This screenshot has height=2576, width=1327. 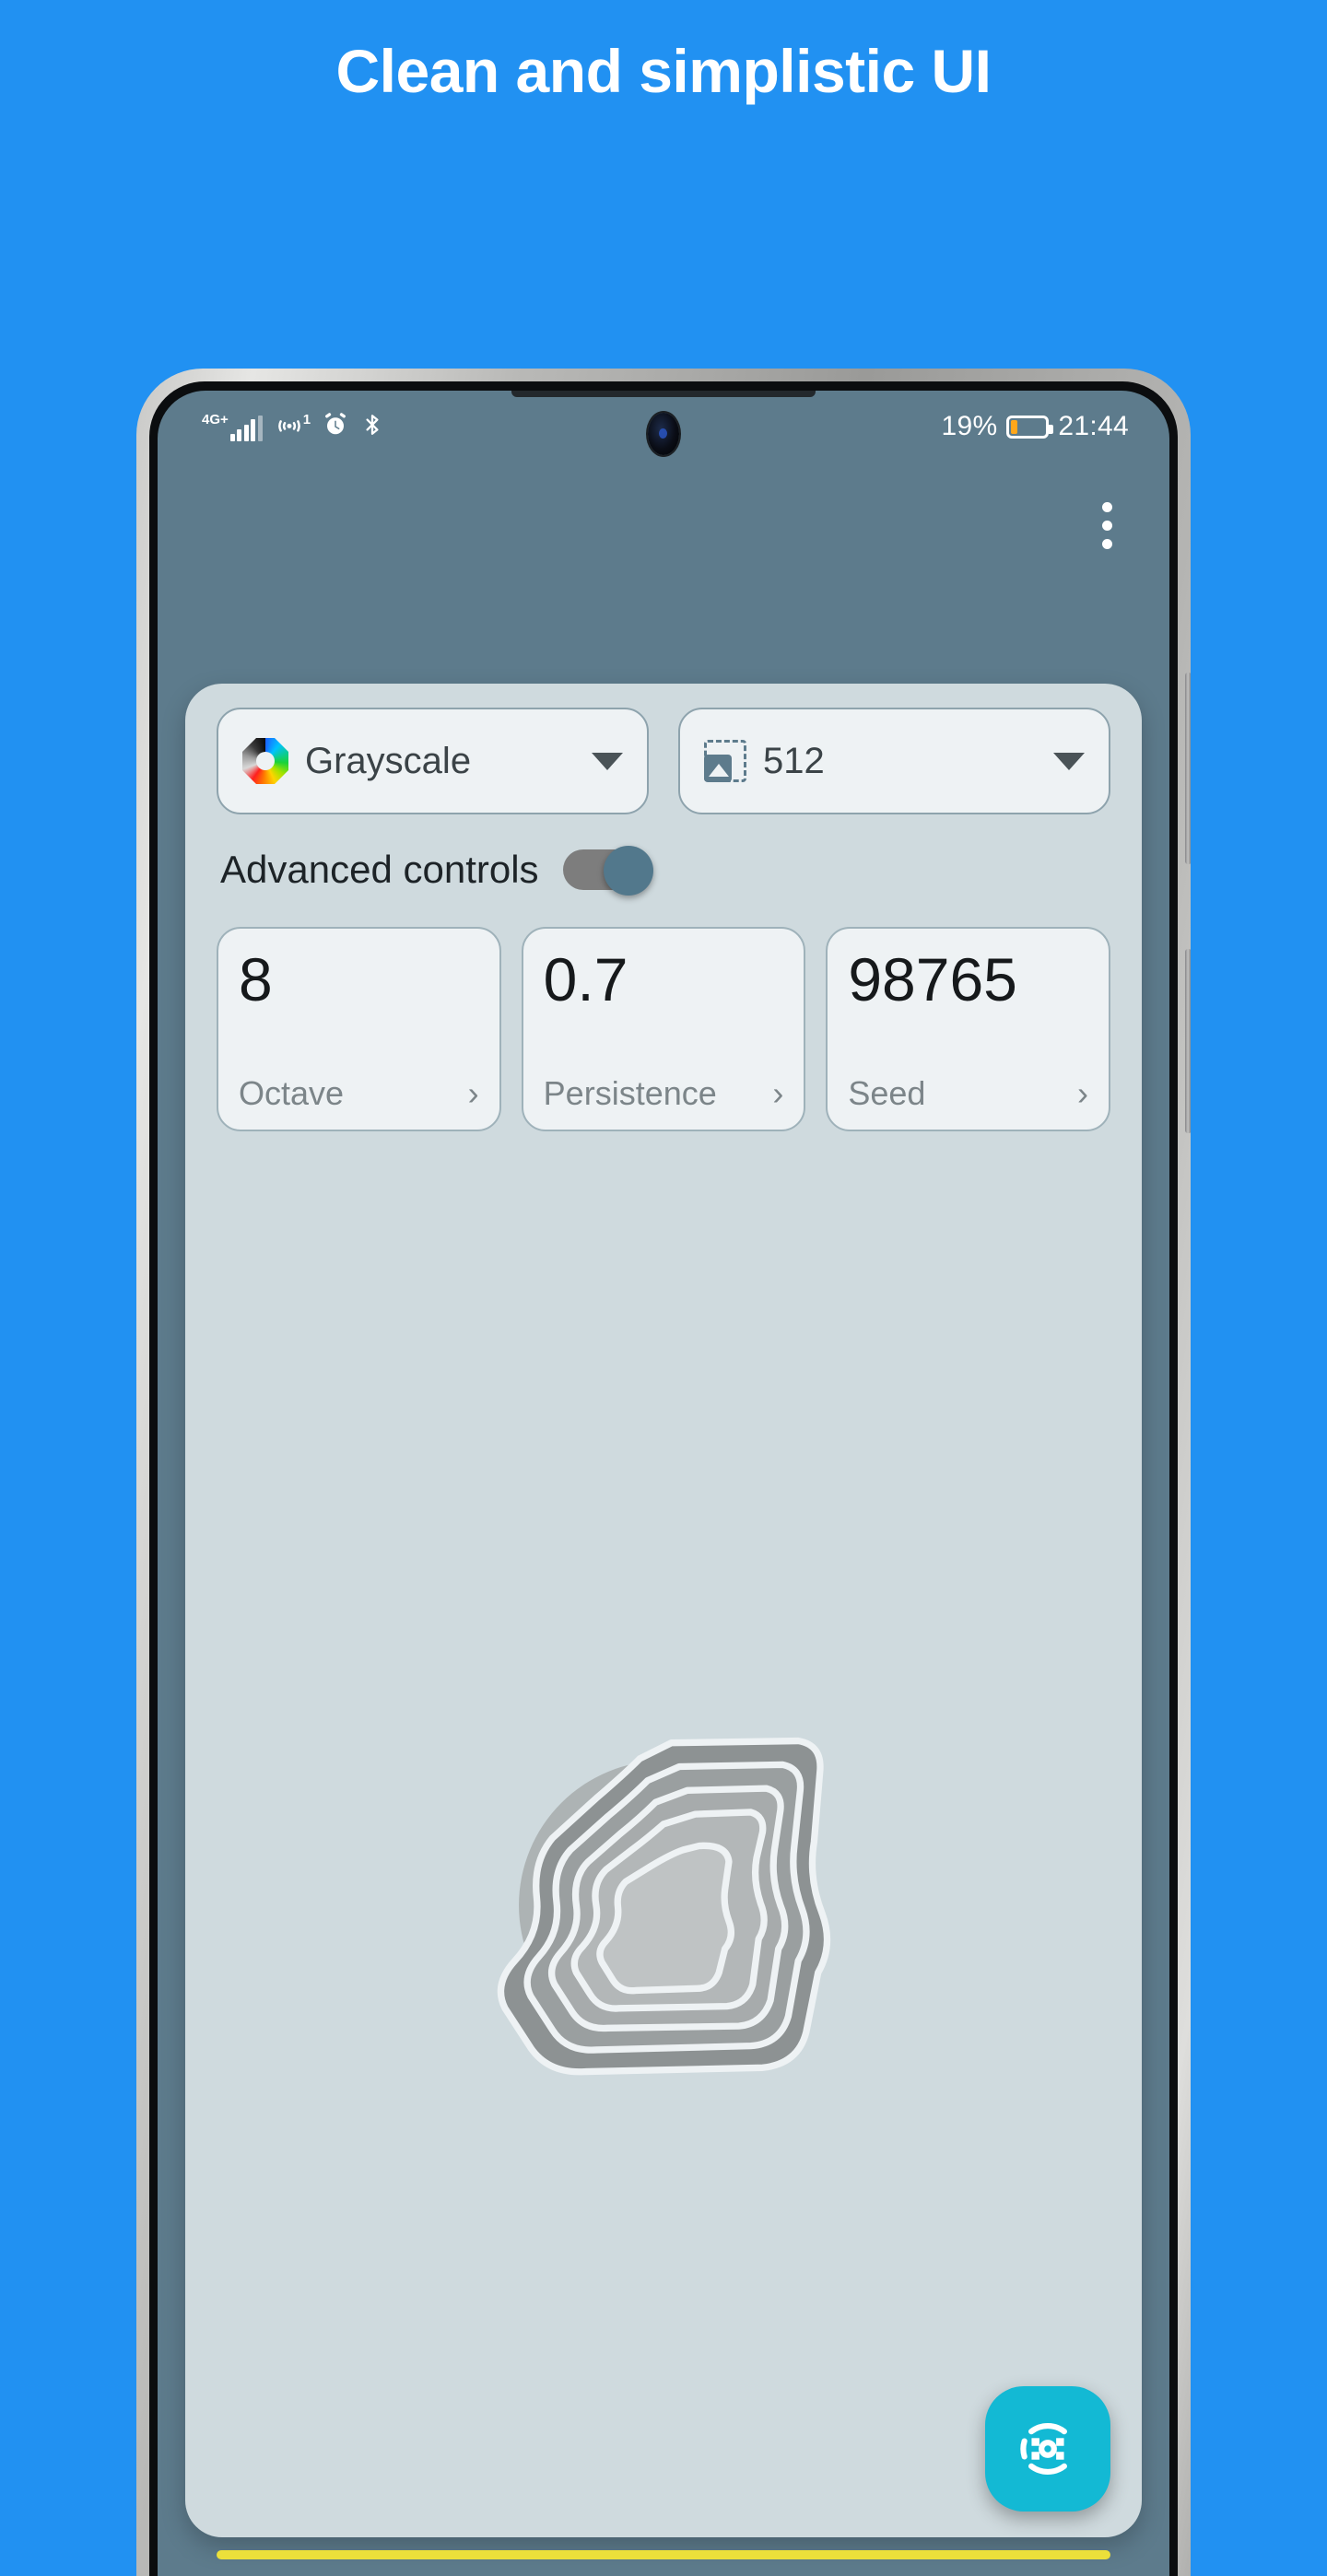 I want to click on status-bar-left: 4G+ 1, so click(x=293, y=427).